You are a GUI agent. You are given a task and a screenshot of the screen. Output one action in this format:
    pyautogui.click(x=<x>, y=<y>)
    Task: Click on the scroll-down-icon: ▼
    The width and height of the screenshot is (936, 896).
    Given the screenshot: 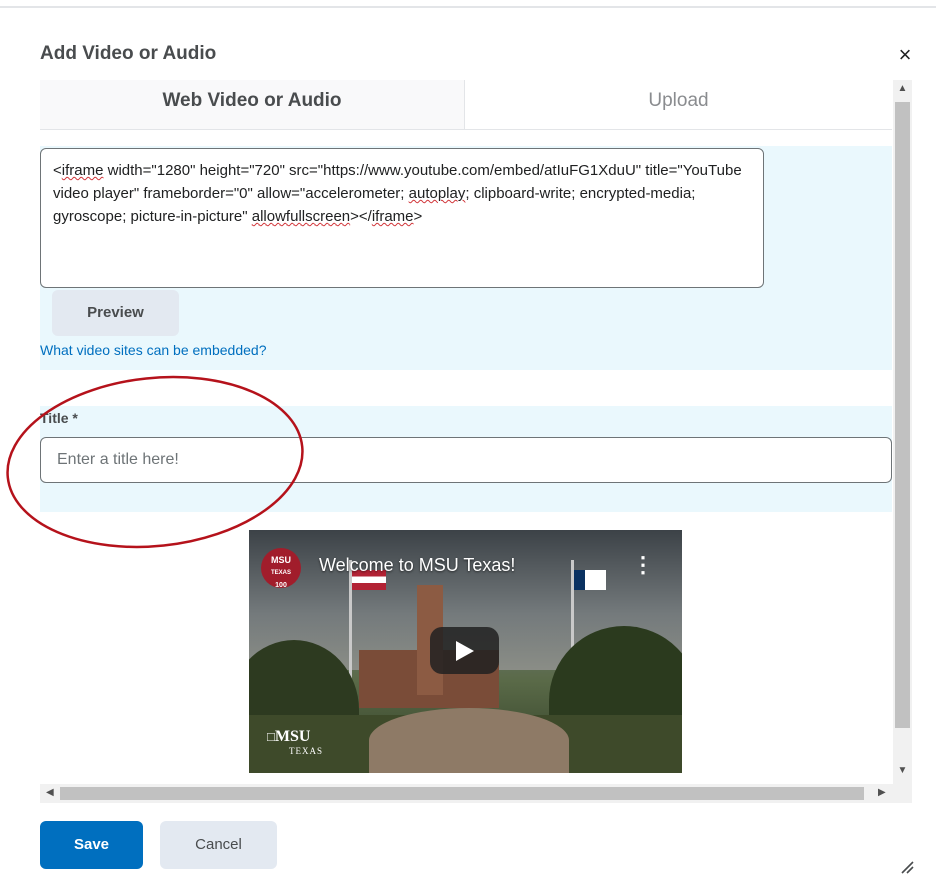 What is the action you would take?
    pyautogui.click(x=902, y=771)
    